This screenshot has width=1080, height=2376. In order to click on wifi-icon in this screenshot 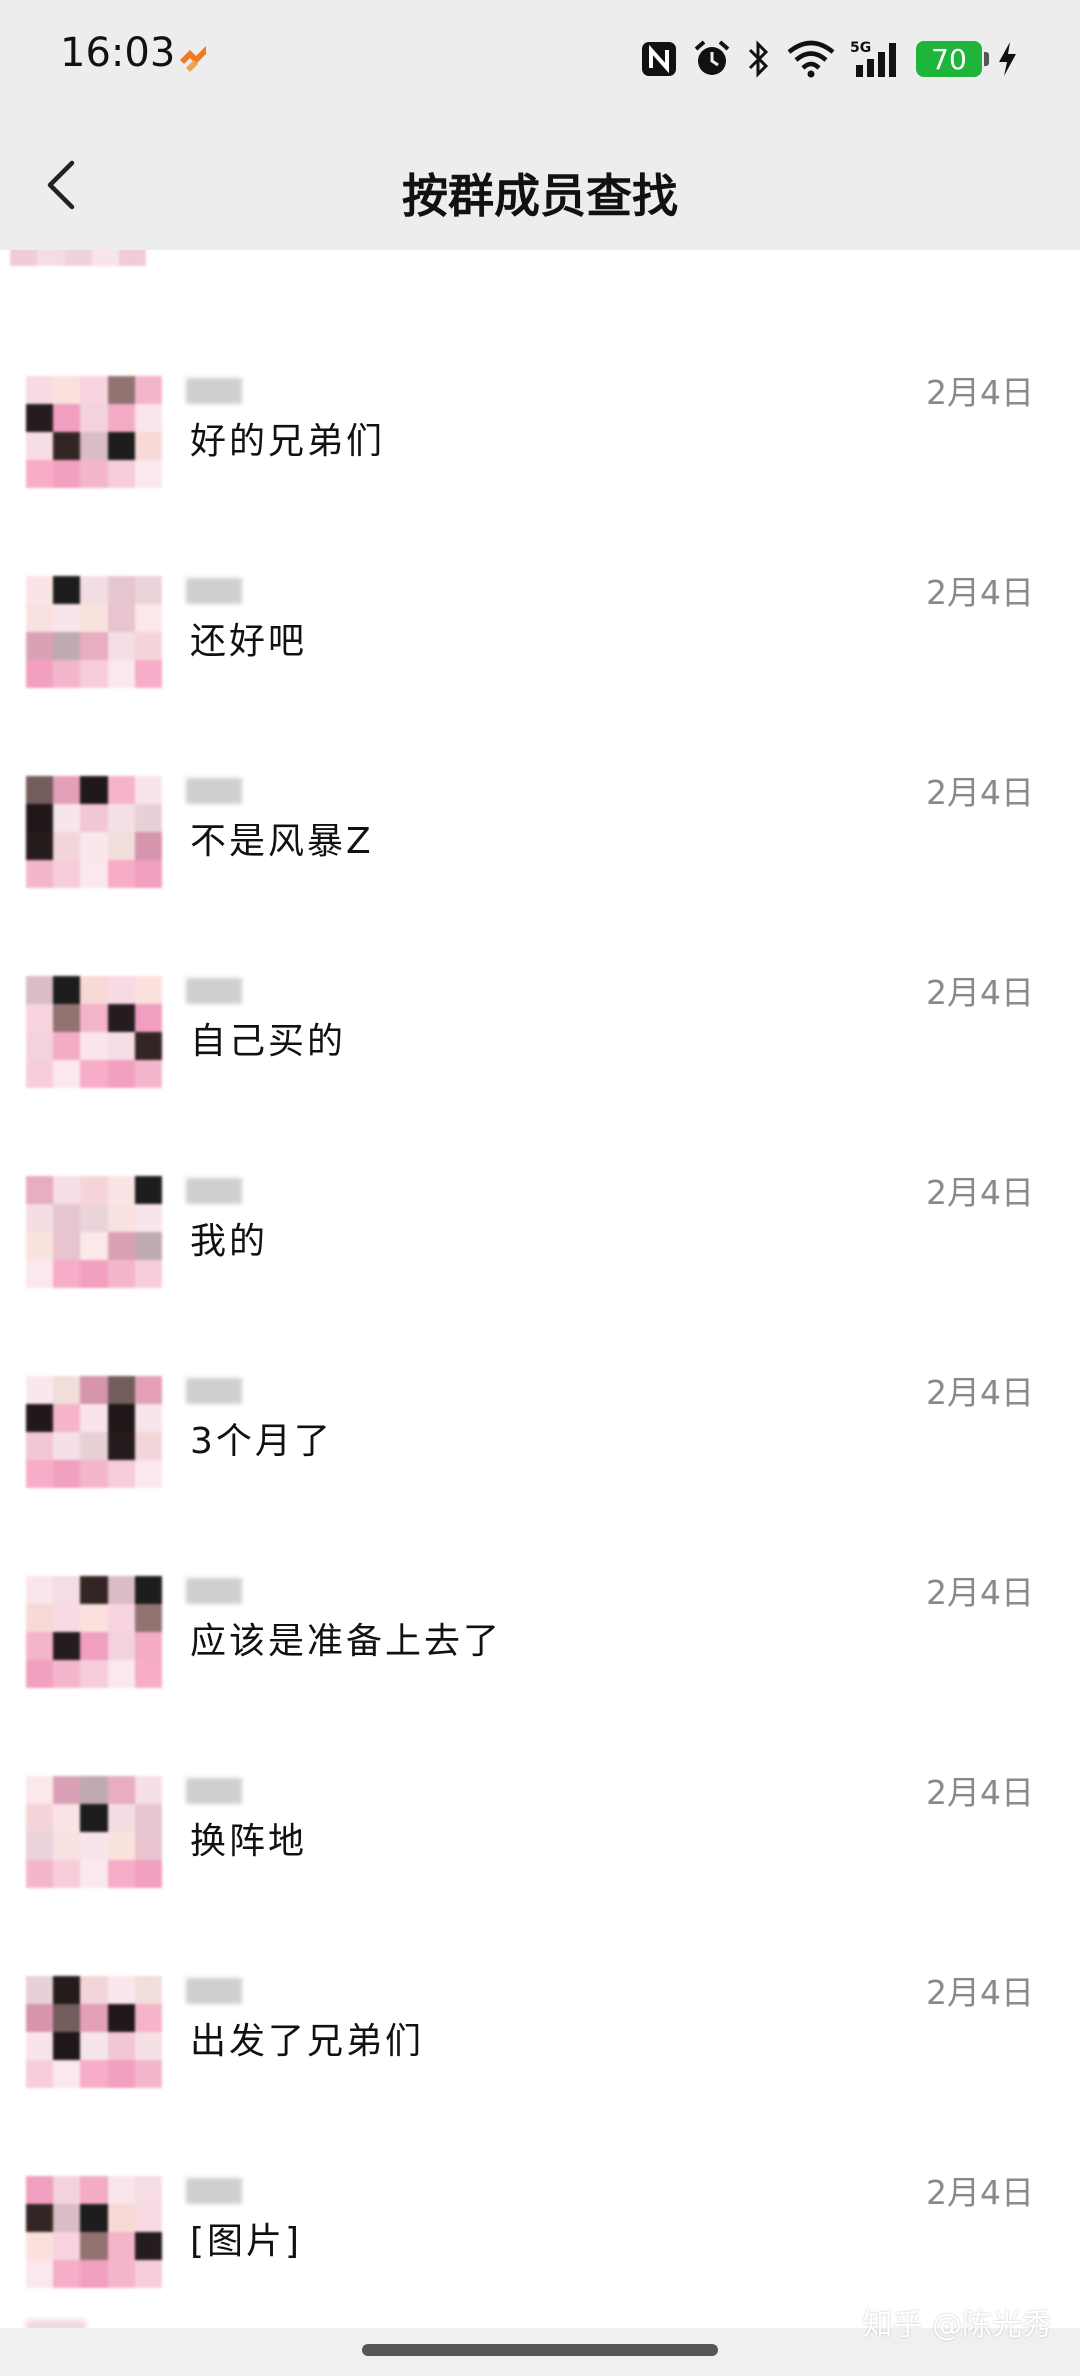, I will do `click(811, 59)`.